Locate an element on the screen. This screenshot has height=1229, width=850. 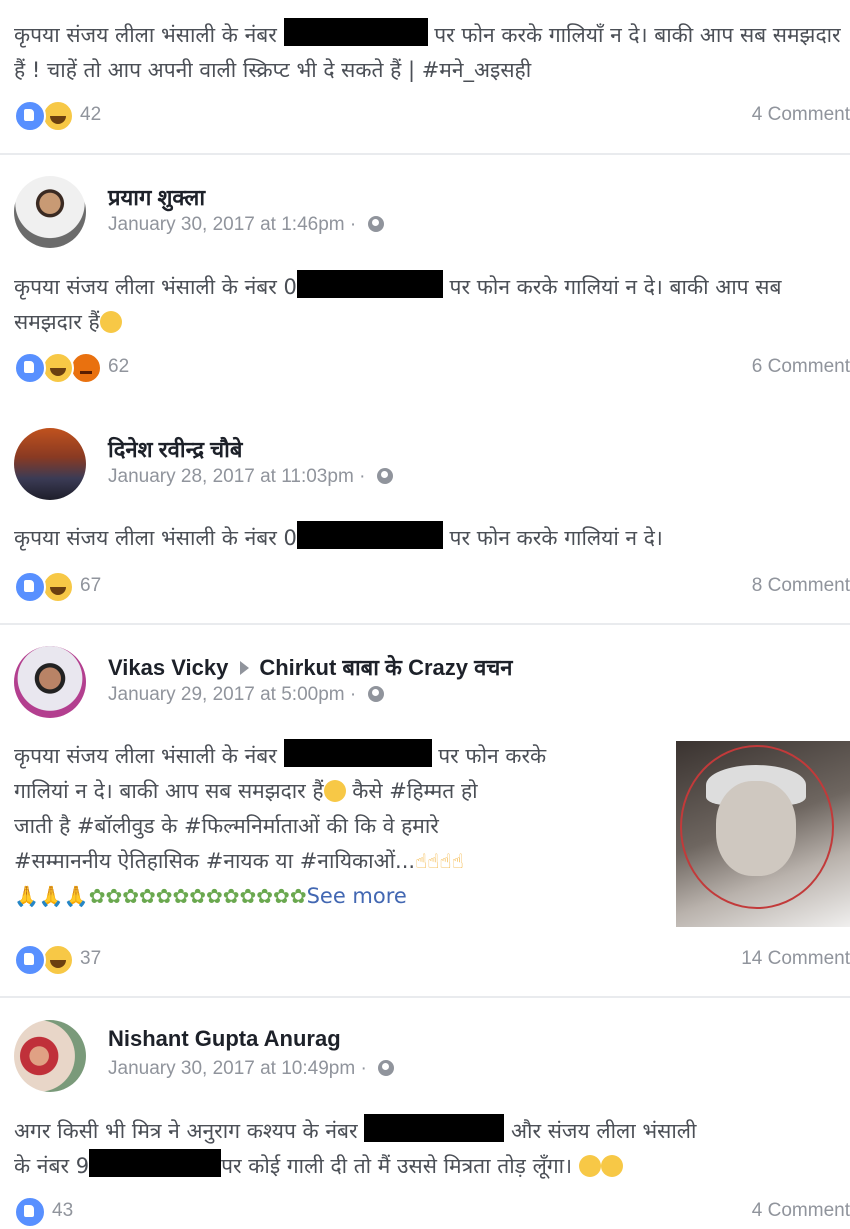
reactions-bar: 37 14 Comment is located at coordinates (432, 960).